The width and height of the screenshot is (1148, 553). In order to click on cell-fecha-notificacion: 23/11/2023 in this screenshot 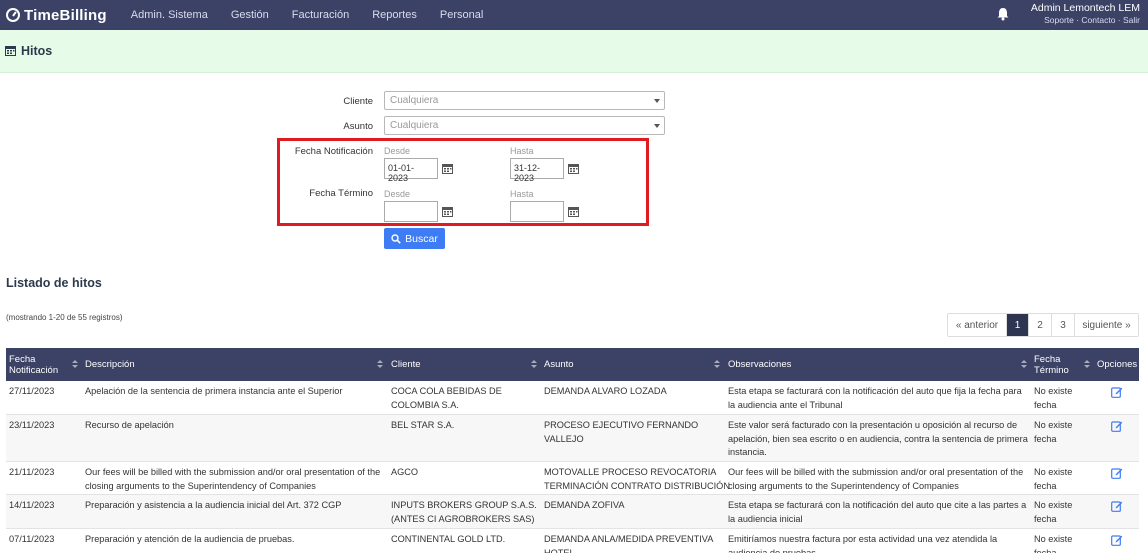, I will do `click(32, 425)`.